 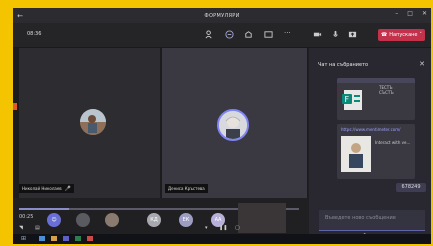 I want to click on self-view-thumbnail, so click(x=262, y=218).